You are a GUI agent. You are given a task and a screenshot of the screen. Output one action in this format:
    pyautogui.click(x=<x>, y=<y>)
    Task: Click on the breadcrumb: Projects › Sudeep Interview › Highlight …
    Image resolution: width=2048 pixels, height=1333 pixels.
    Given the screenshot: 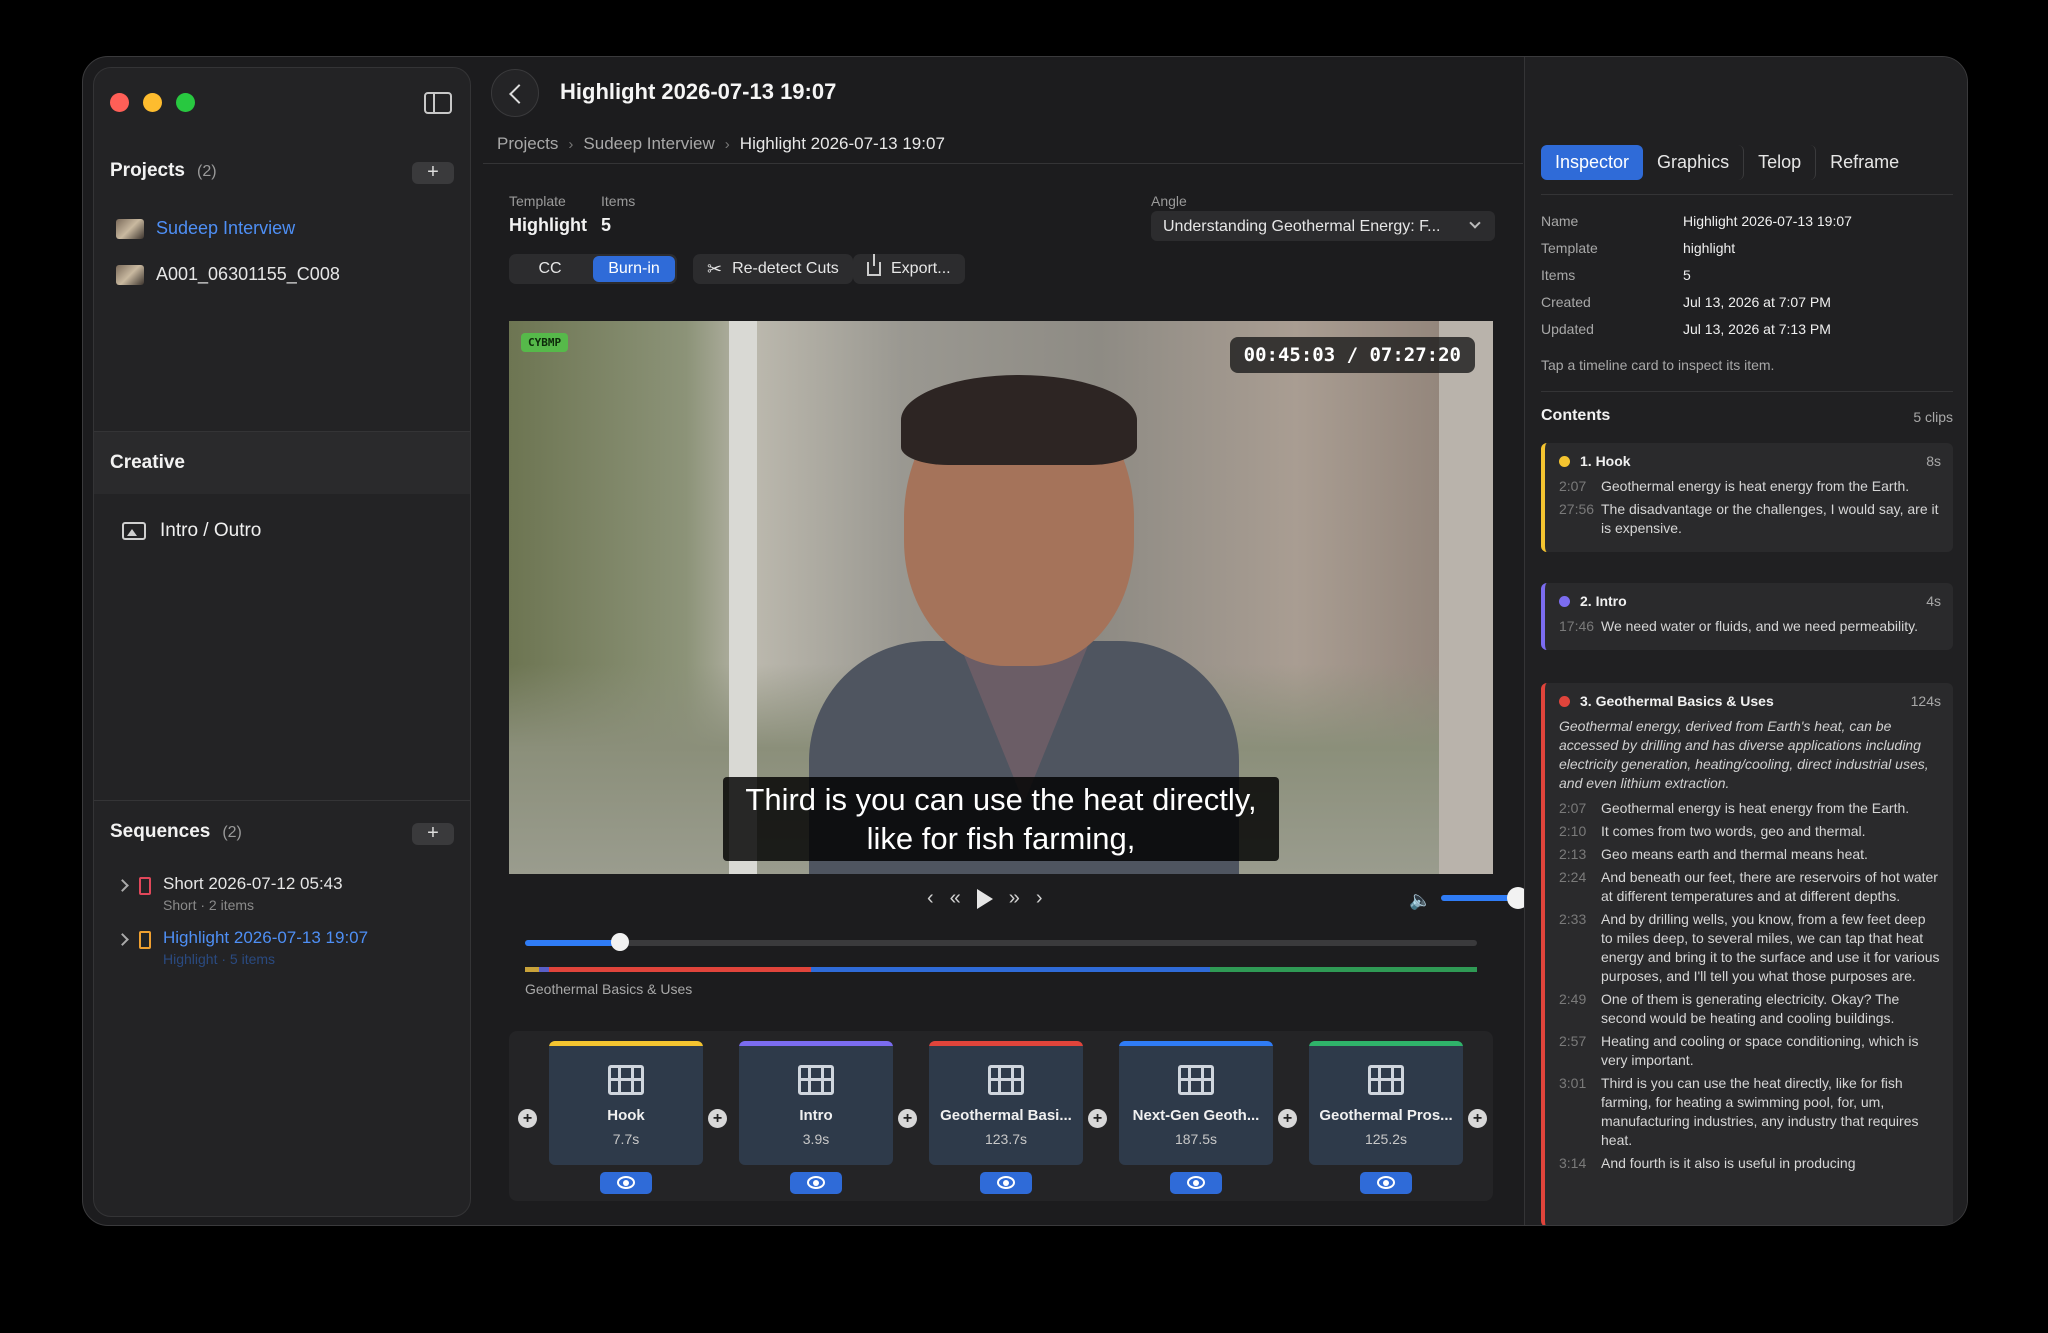 What is the action you would take?
    pyautogui.click(x=721, y=144)
    